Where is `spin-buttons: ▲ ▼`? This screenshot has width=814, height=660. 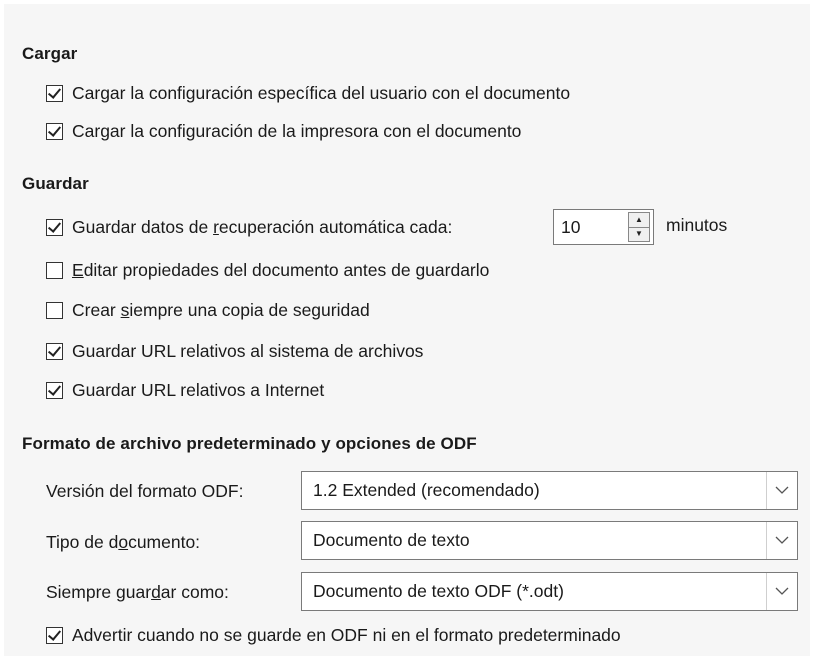 spin-buttons: ▲ ▼ is located at coordinates (639, 227).